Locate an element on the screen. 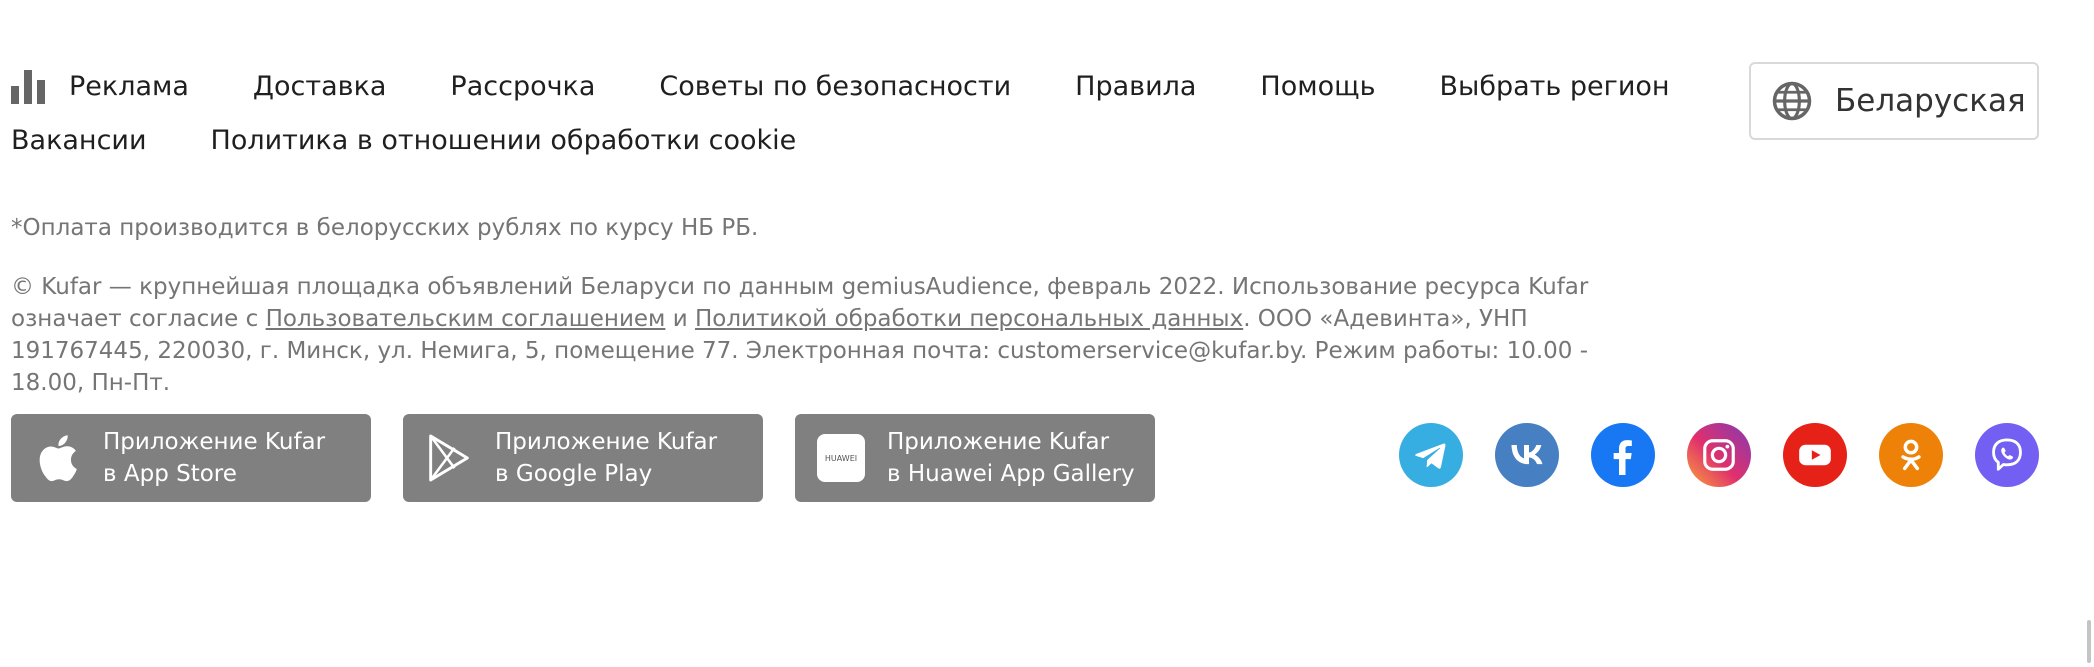  facebook-icon is located at coordinates (1622, 457).